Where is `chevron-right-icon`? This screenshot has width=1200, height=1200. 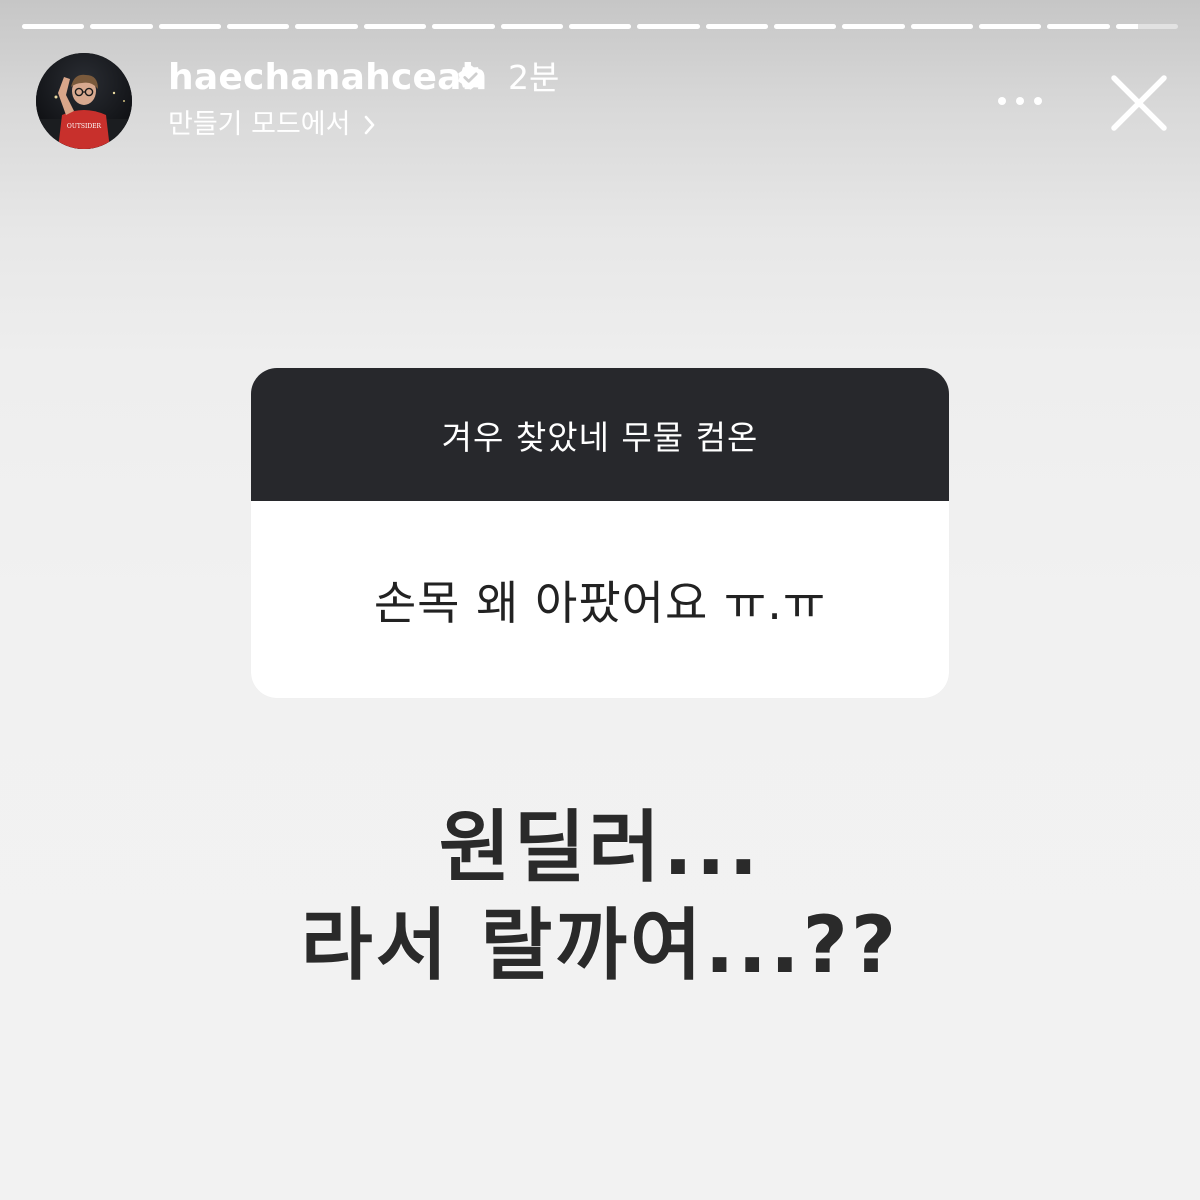 chevron-right-icon is located at coordinates (370, 125).